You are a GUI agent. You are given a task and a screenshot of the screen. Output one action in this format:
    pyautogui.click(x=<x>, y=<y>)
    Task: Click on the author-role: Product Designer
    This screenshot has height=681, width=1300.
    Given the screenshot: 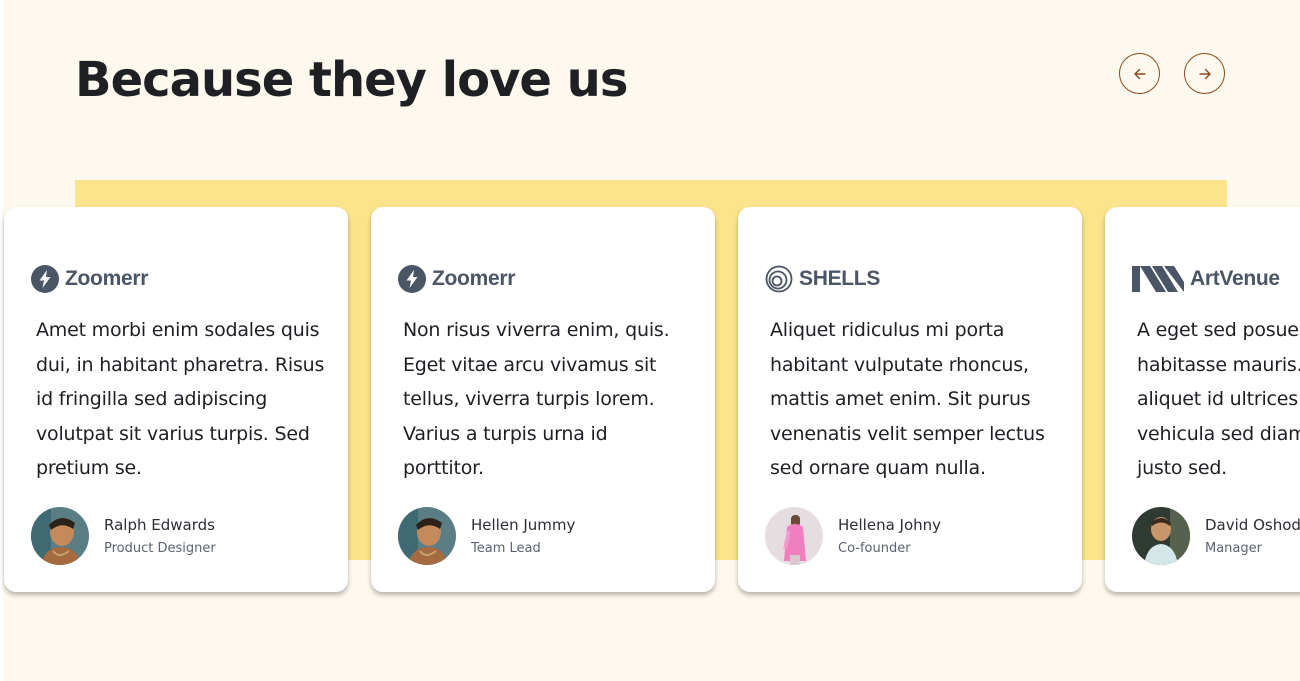 What is the action you would take?
    pyautogui.click(x=160, y=548)
    